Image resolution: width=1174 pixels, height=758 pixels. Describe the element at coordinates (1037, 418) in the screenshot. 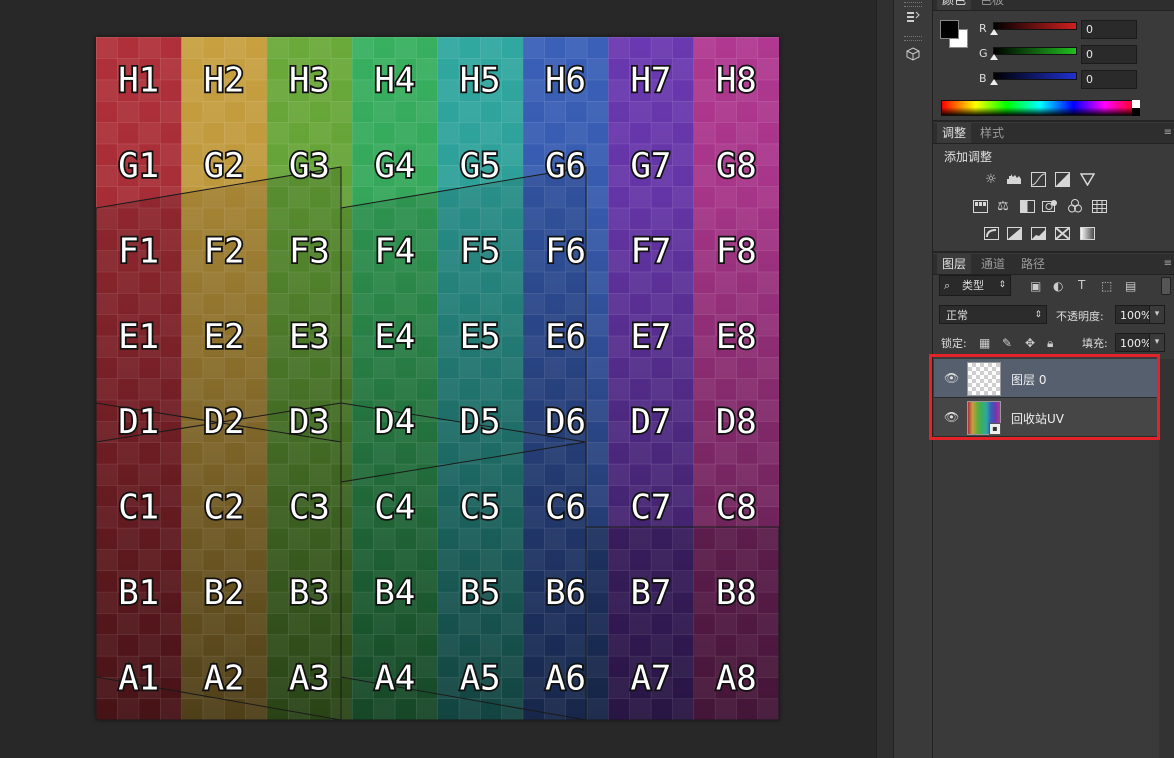

I see `layer-name: 回收站UV` at that location.